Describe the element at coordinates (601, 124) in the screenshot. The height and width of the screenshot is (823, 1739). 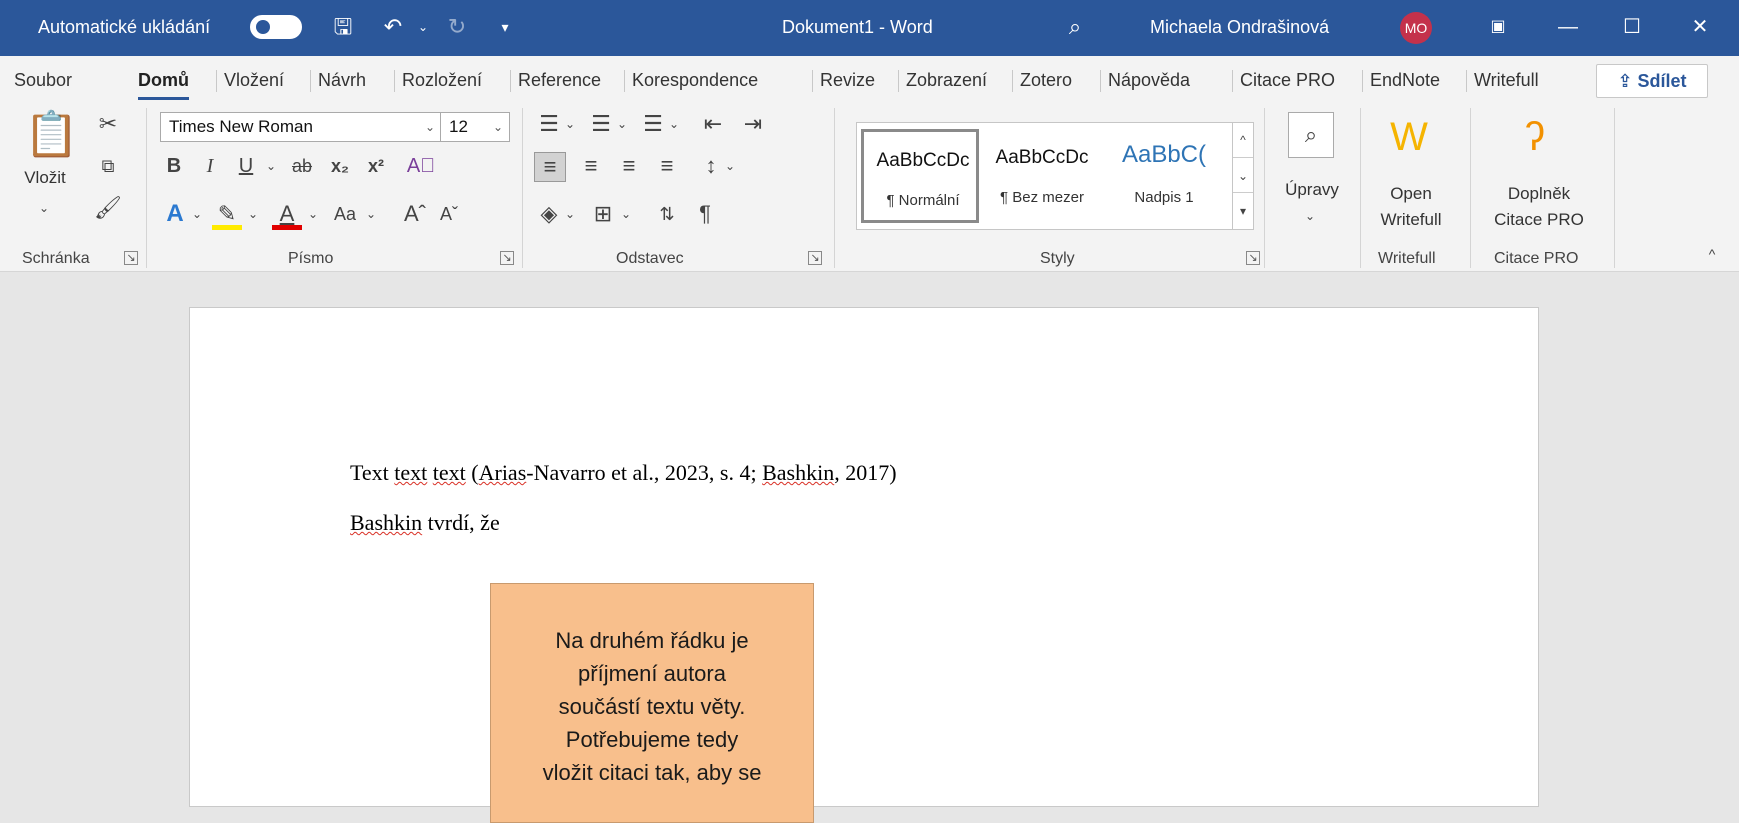
I see `numbering-icon: ☰` at that location.